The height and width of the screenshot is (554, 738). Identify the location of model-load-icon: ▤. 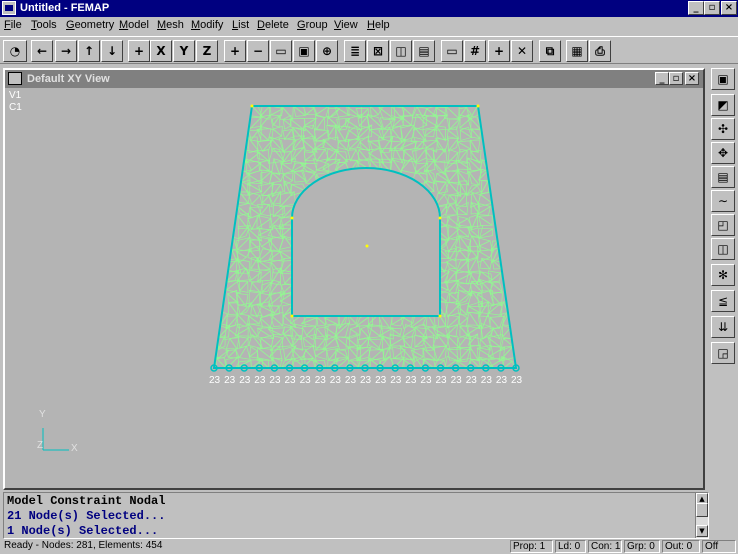
(723, 177).